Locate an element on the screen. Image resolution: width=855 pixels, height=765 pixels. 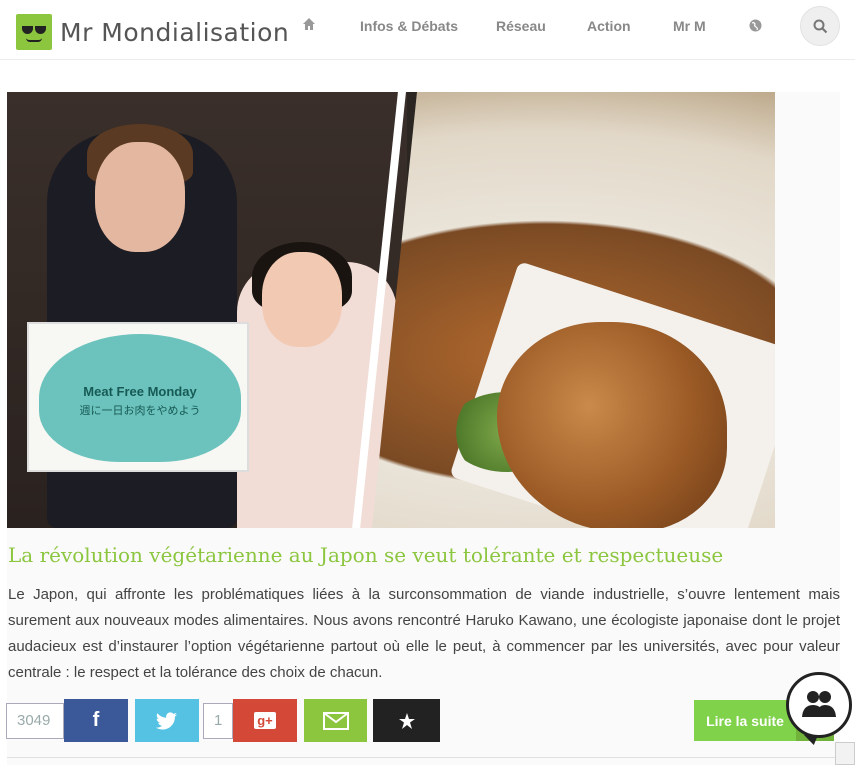
community-chat-button is located at coordinates (819, 705).